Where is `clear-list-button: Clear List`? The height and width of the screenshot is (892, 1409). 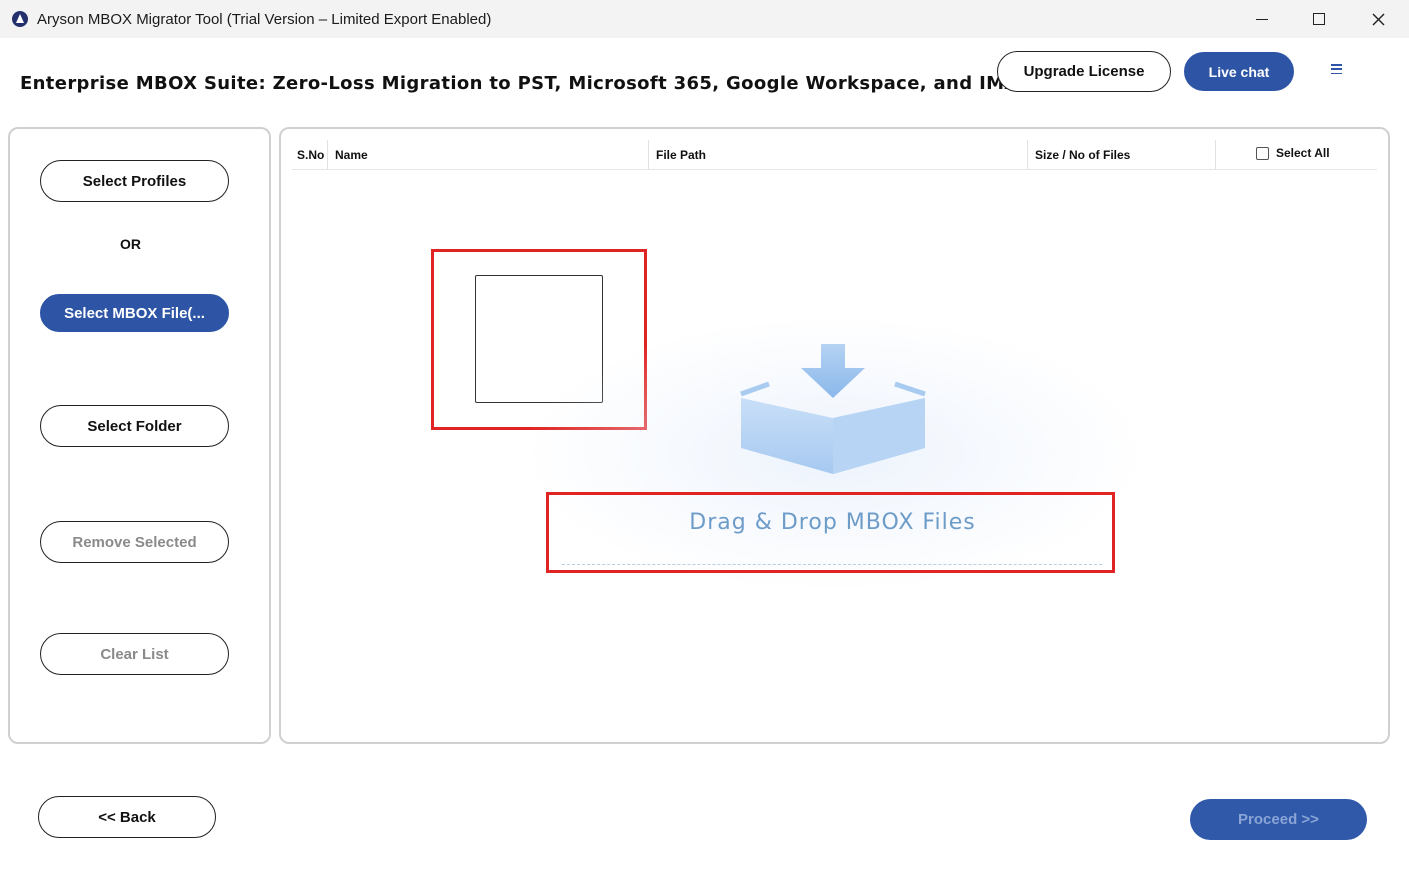
clear-list-button: Clear List is located at coordinates (134, 654).